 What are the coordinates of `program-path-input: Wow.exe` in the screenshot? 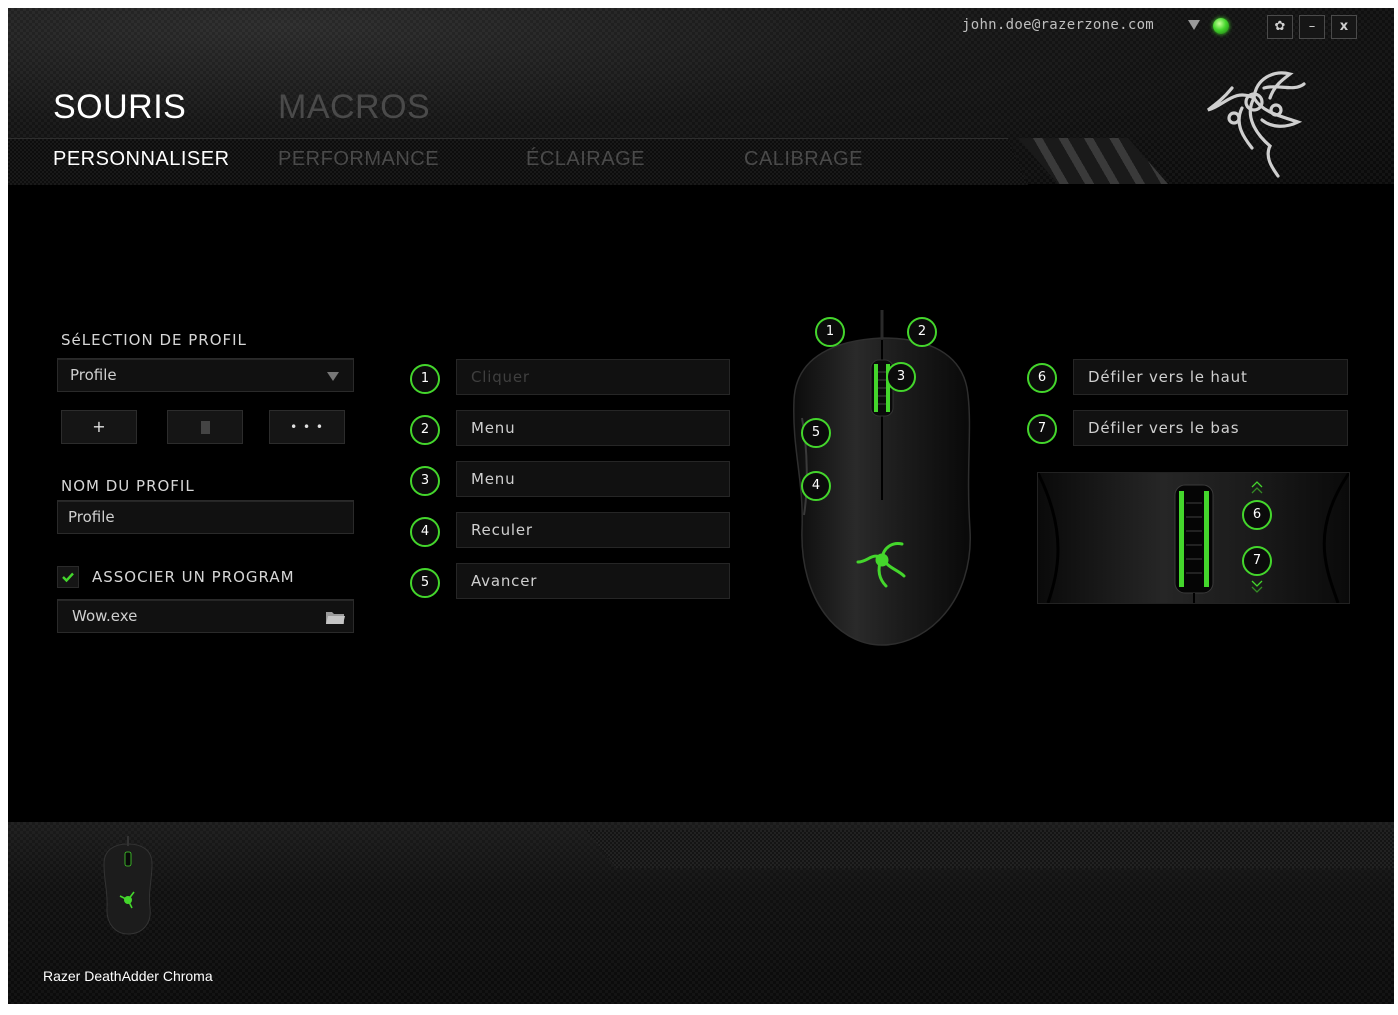 It's located at (205, 616).